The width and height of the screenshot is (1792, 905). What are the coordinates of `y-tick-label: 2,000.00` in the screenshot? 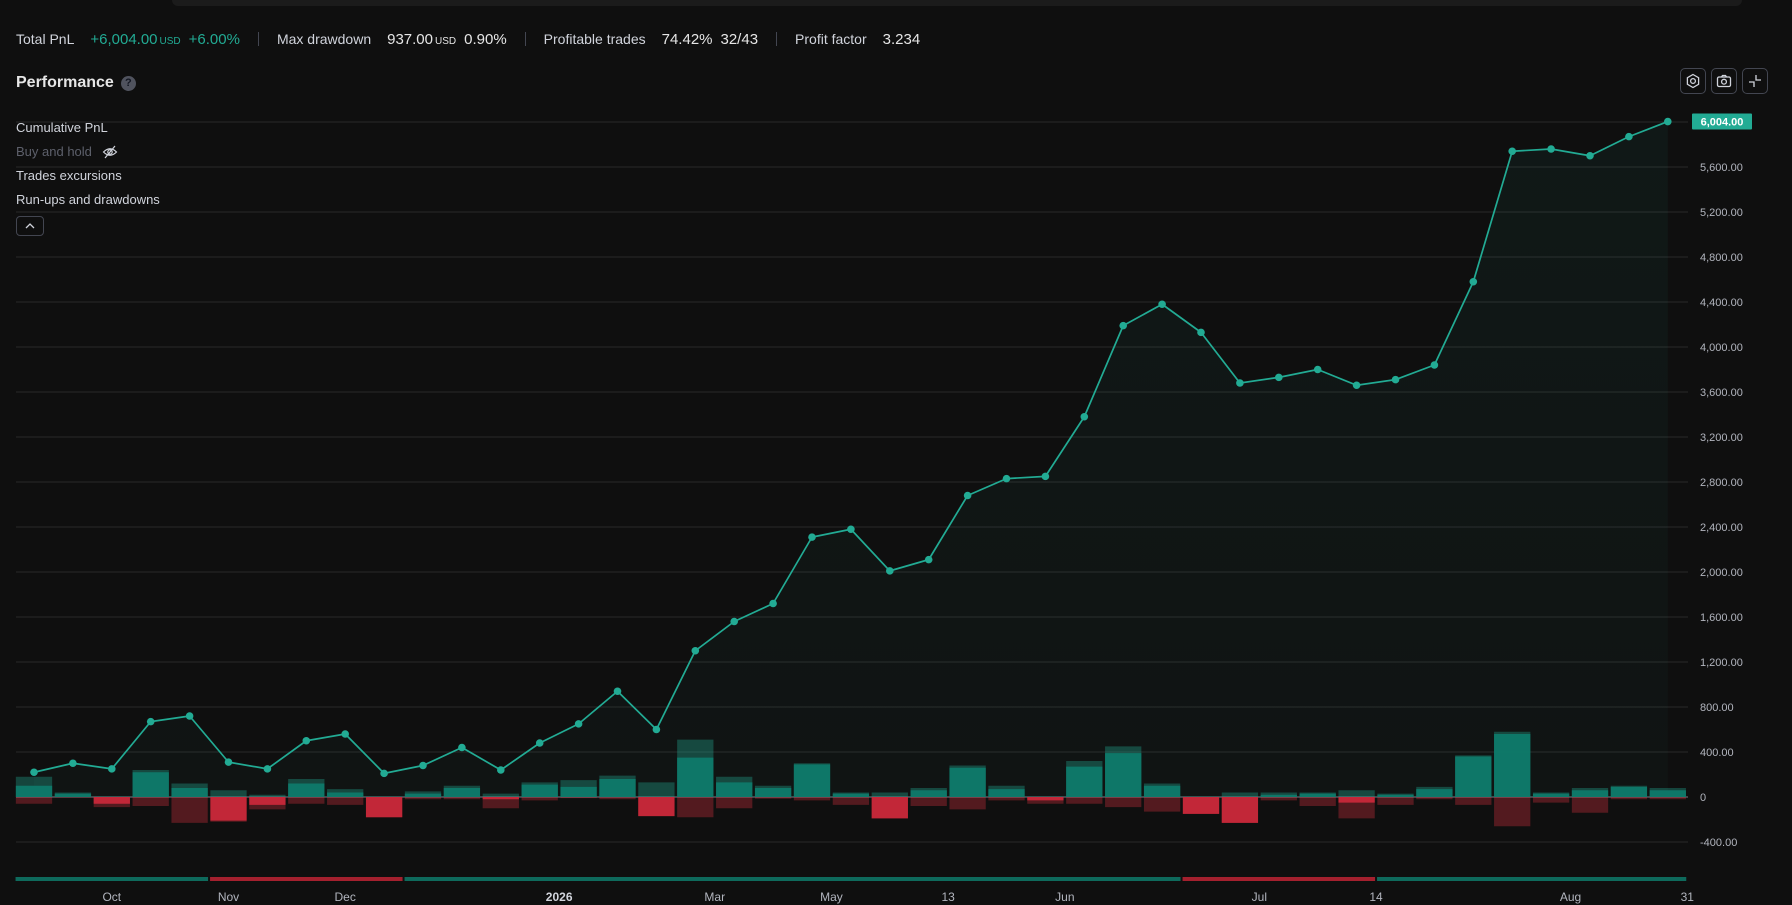 It's located at (1721, 573).